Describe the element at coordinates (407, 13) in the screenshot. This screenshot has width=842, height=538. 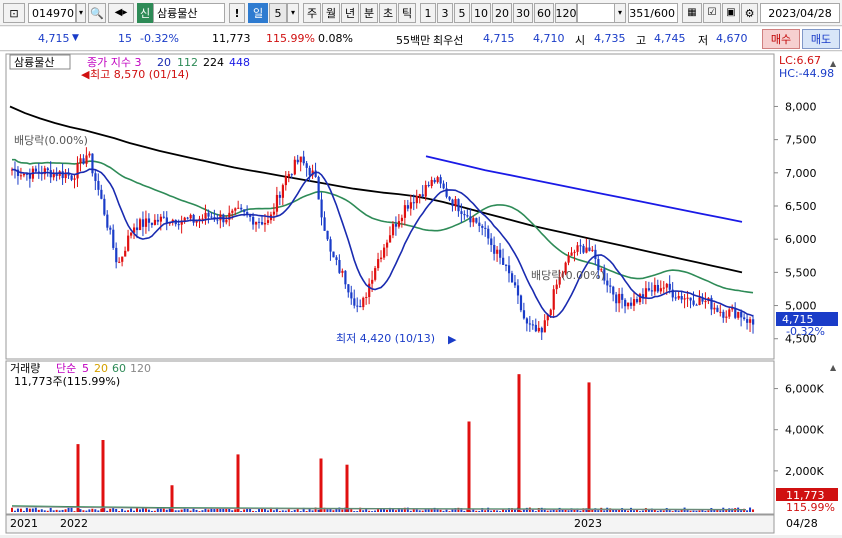
I see `period-button-5: 틱` at that location.